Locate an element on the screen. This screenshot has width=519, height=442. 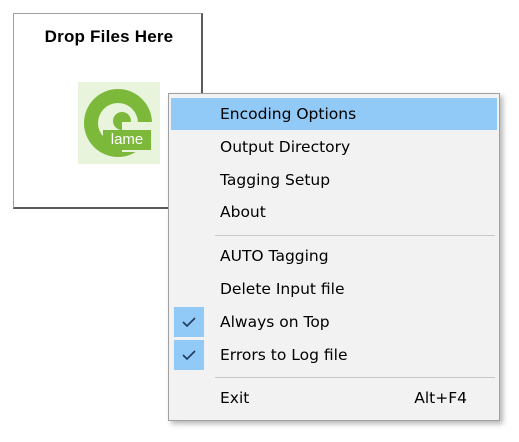
menu-item-exit: Exit Alt+F4 is located at coordinates (334, 398).